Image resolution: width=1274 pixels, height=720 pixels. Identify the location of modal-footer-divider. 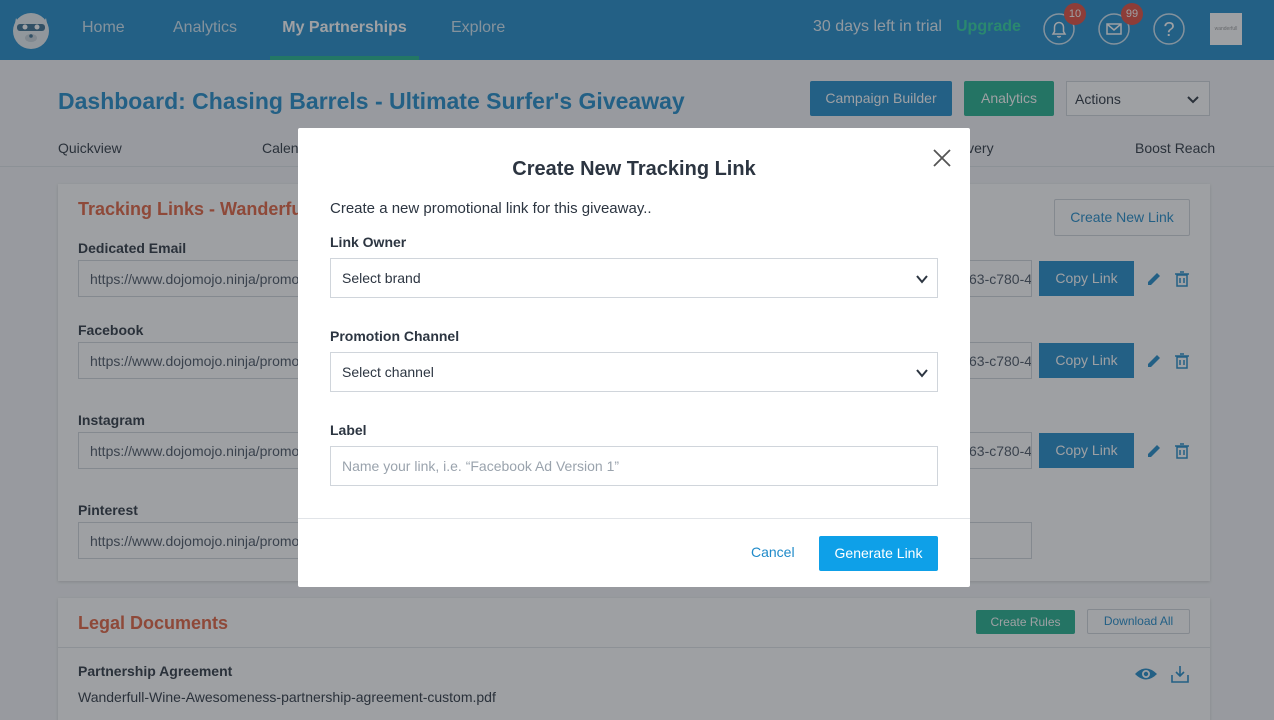
(634, 518).